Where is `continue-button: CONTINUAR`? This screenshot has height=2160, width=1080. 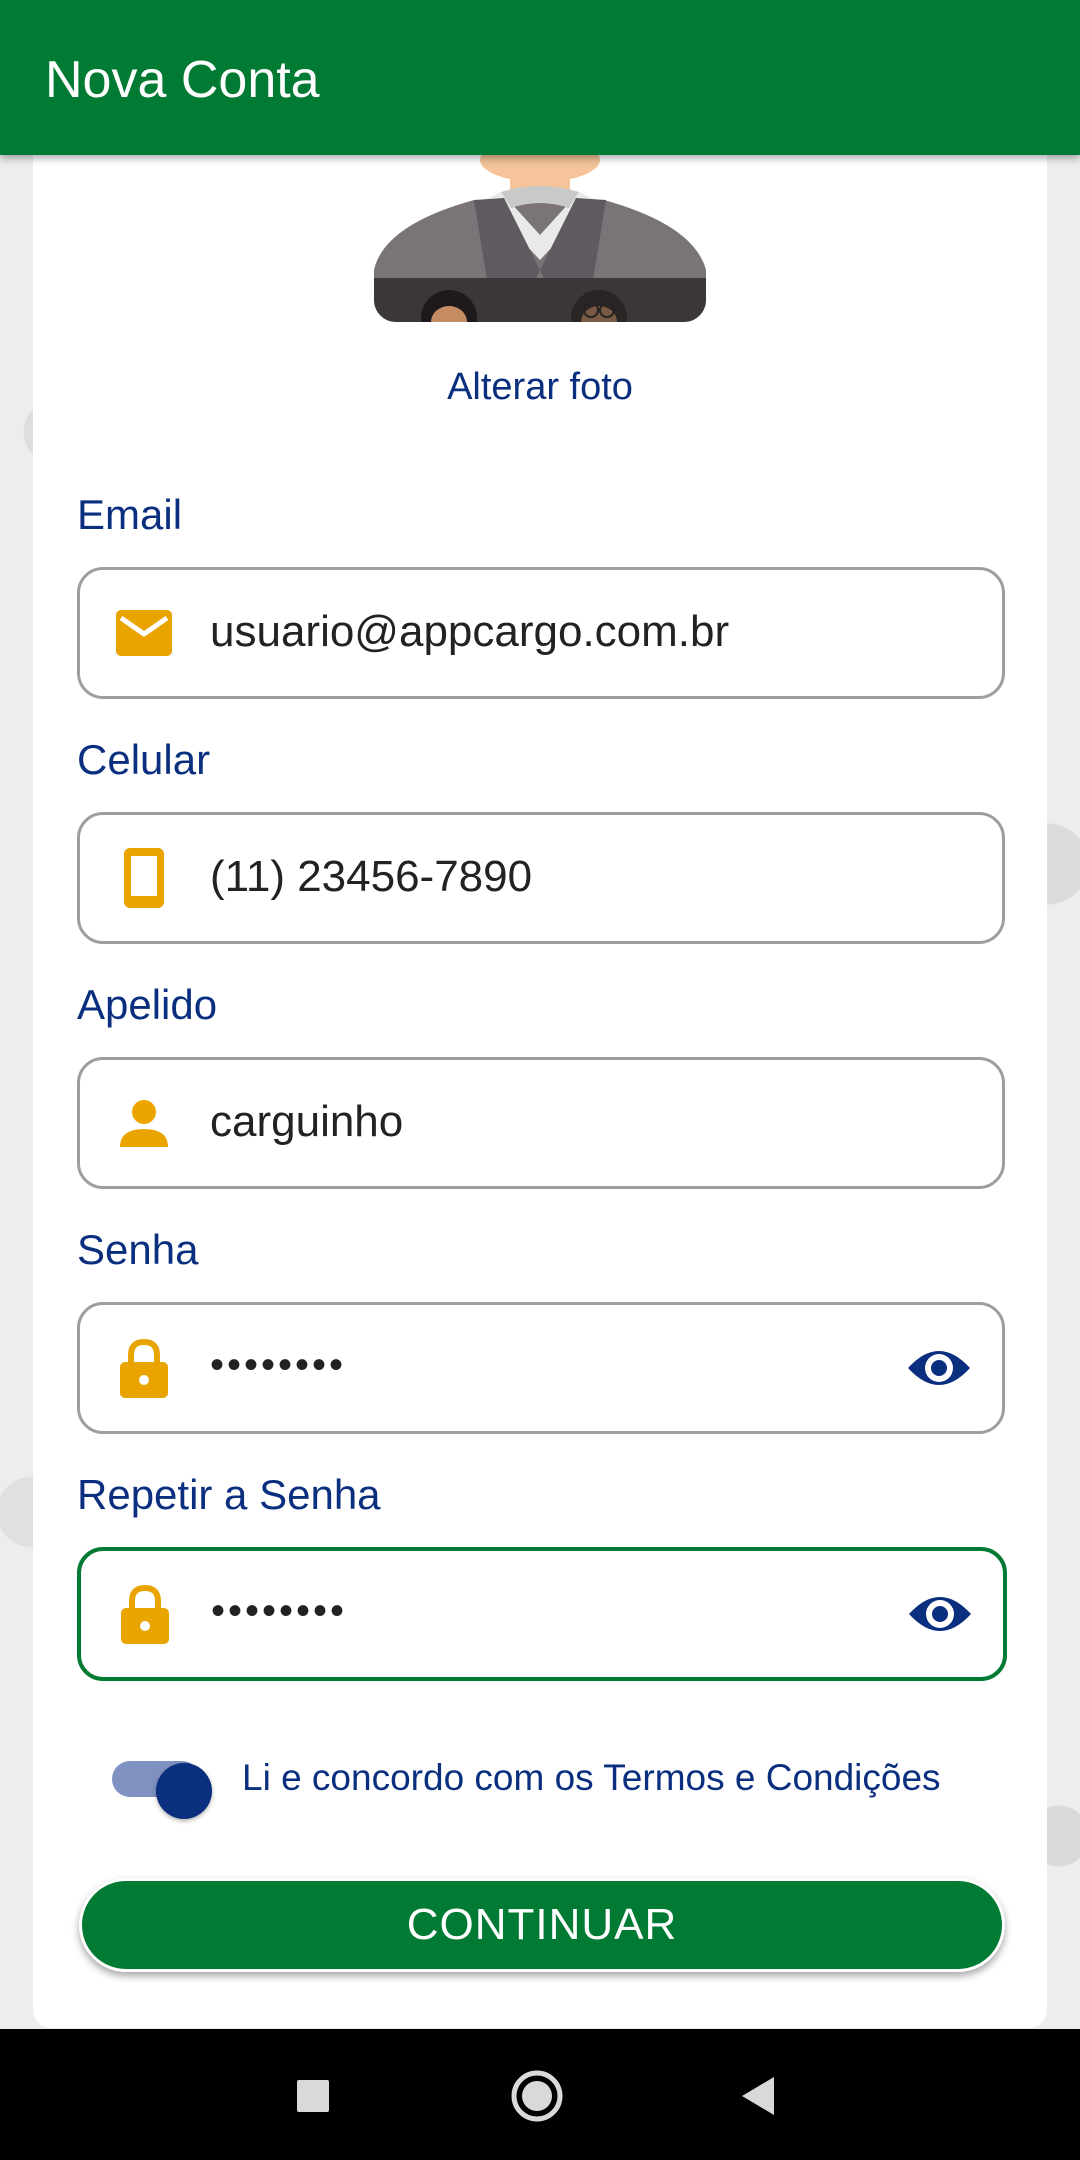 continue-button: CONTINUAR is located at coordinates (542, 1925).